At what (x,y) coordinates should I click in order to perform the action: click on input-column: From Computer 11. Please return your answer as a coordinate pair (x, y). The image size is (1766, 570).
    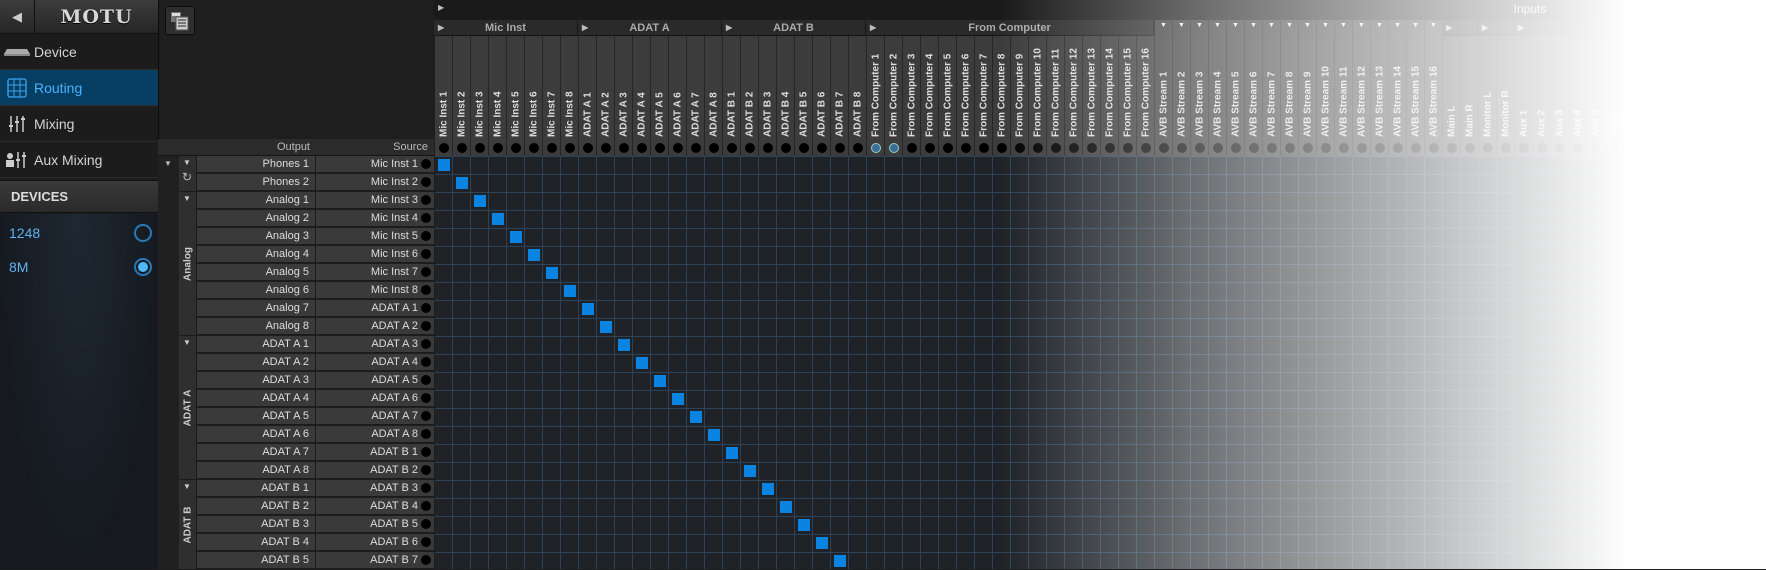
    Looking at the image, I should click on (1056, 96).